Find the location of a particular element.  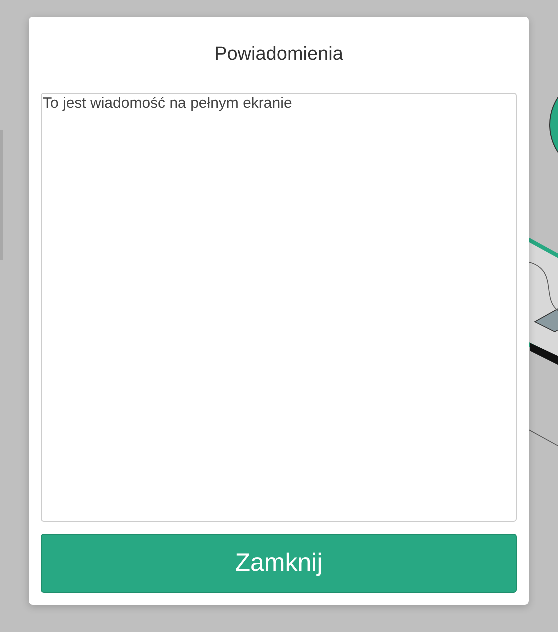

dialog-title: Powiadomienia is located at coordinates (279, 55).